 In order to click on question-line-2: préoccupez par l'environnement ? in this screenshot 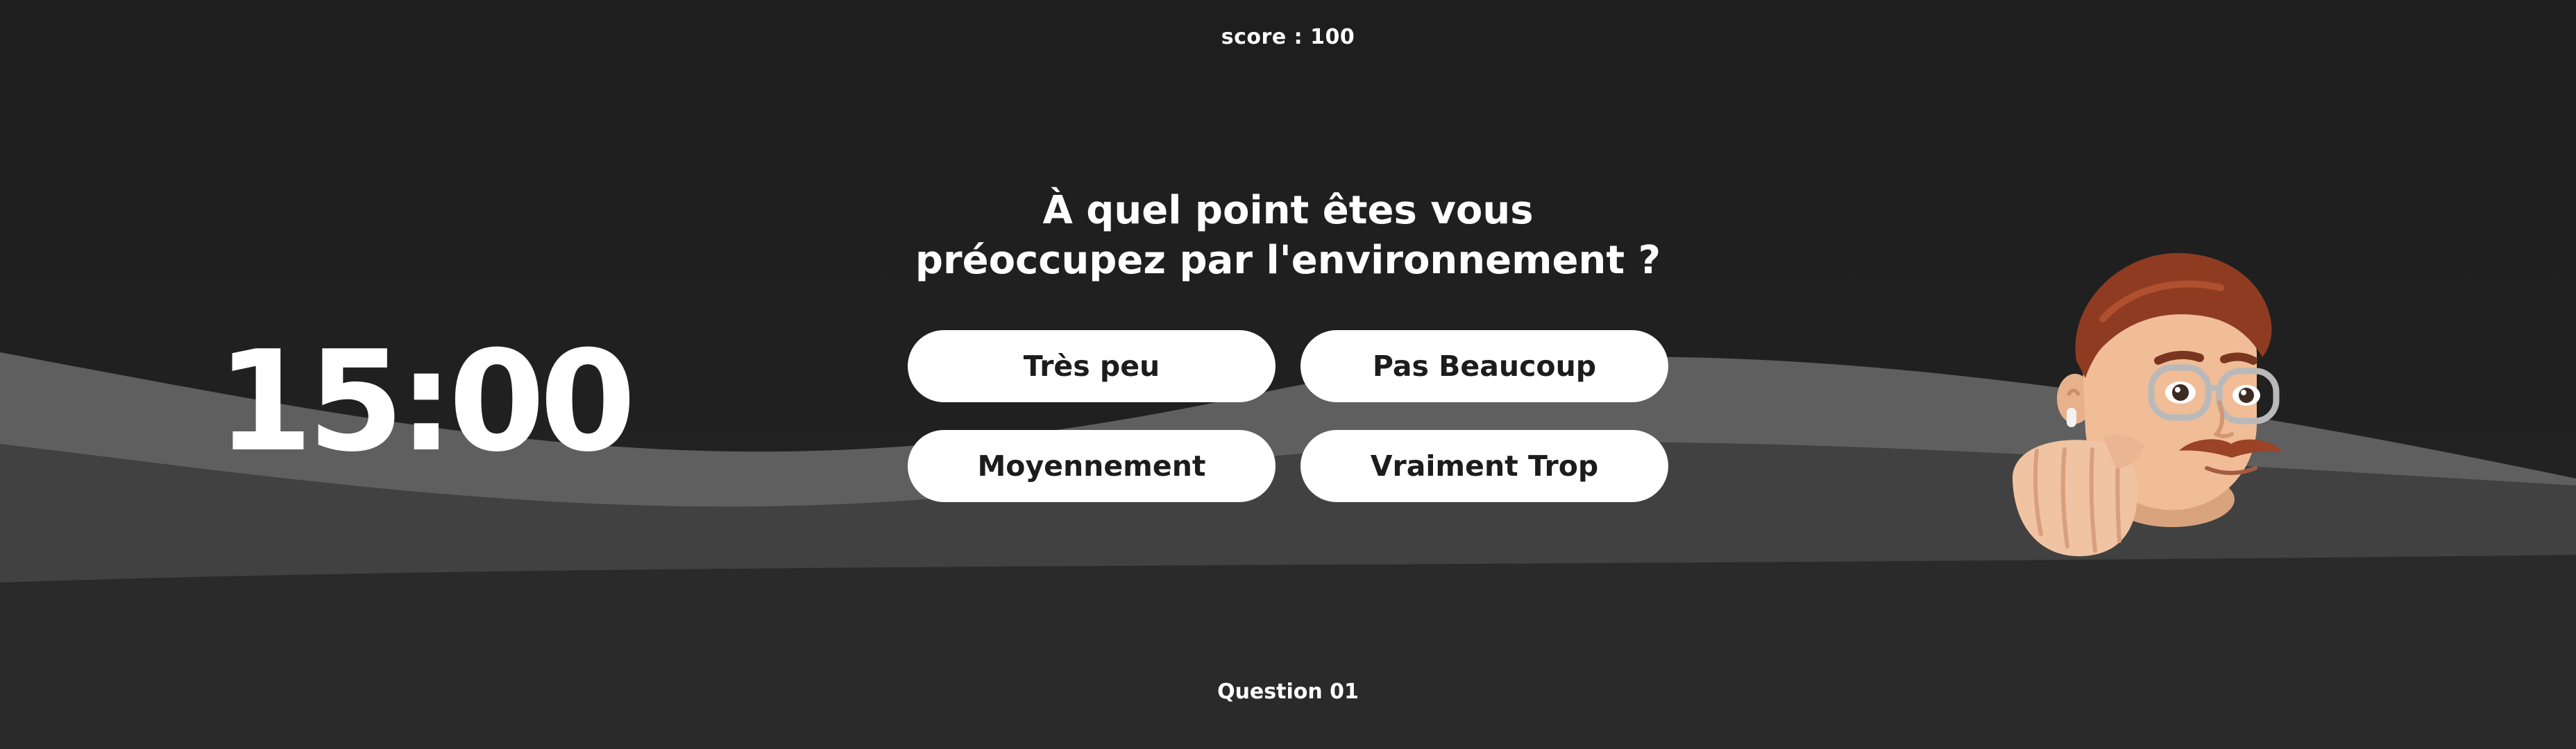, I will do `click(1288, 260)`.